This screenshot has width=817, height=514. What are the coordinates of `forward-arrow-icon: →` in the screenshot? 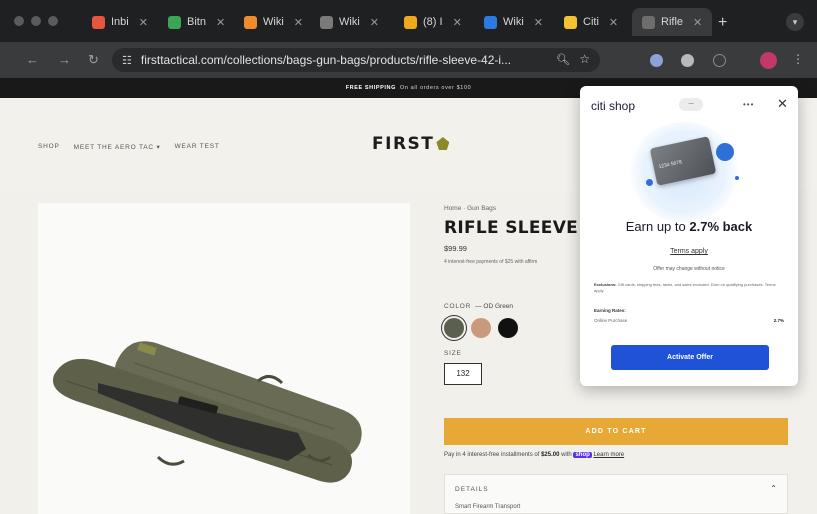 It's located at (64, 59).